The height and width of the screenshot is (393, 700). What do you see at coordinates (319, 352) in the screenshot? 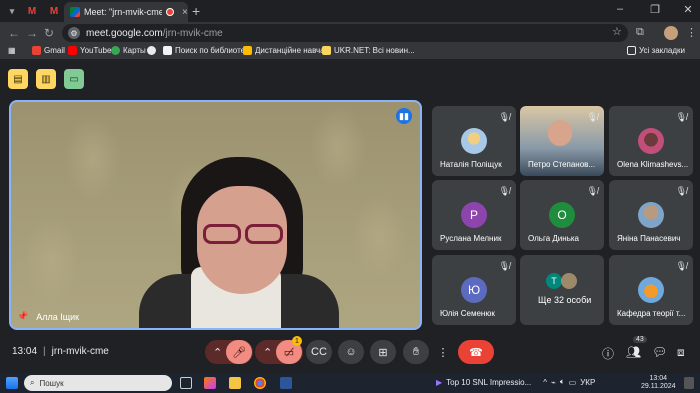
I see `captions-button: CC` at bounding box center [319, 352].